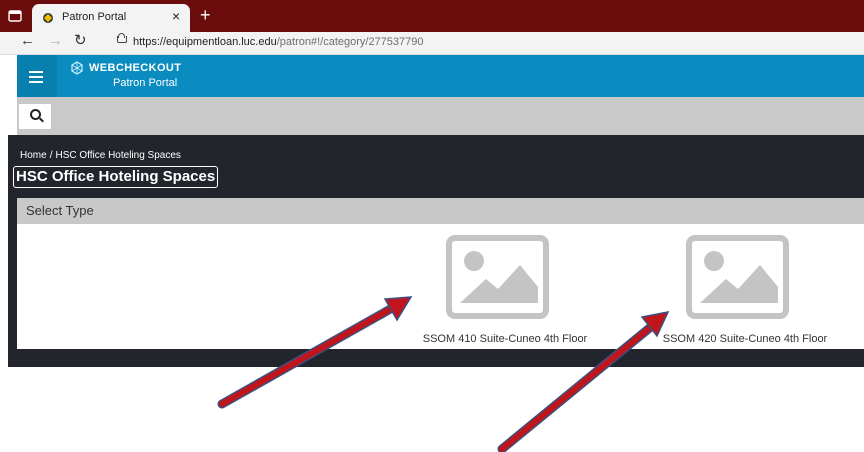  Describe the element at coordinates (33, 155) in the screenshot. I see `breadcrumb-home: Home` at that location.